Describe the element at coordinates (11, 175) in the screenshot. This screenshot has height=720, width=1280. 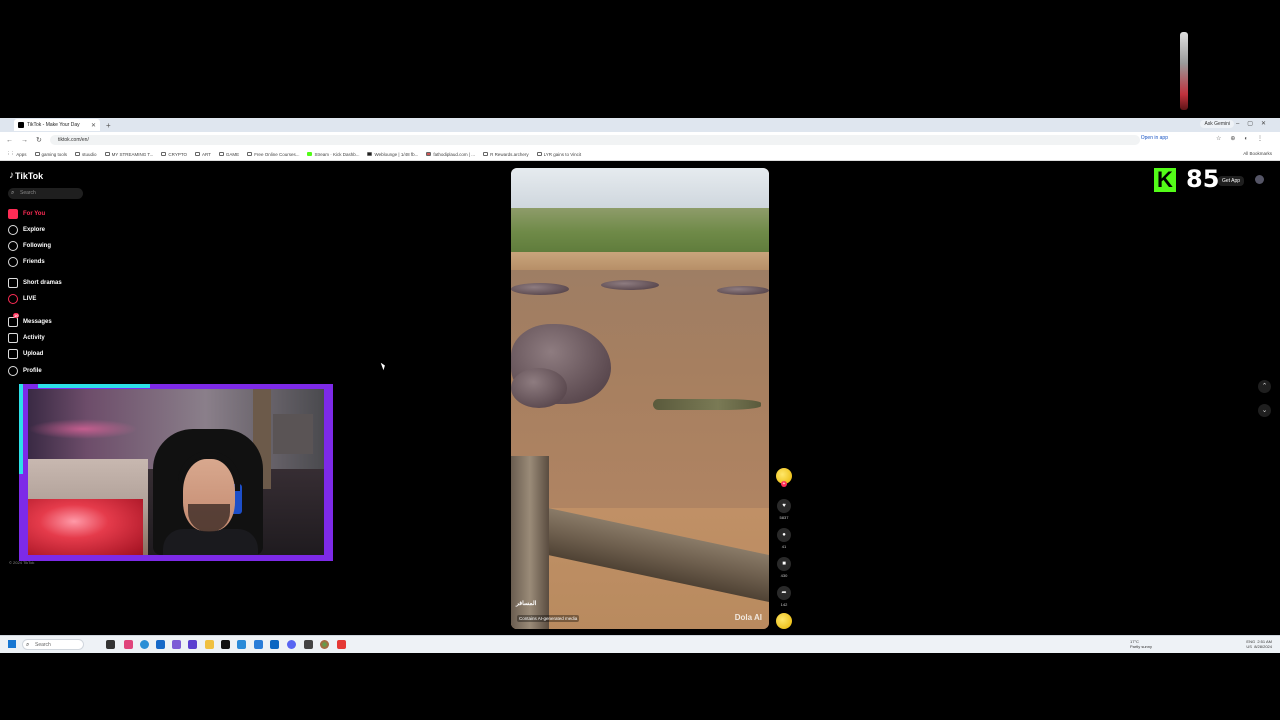
I see `tiktok-note-icon: ♪` at that location.